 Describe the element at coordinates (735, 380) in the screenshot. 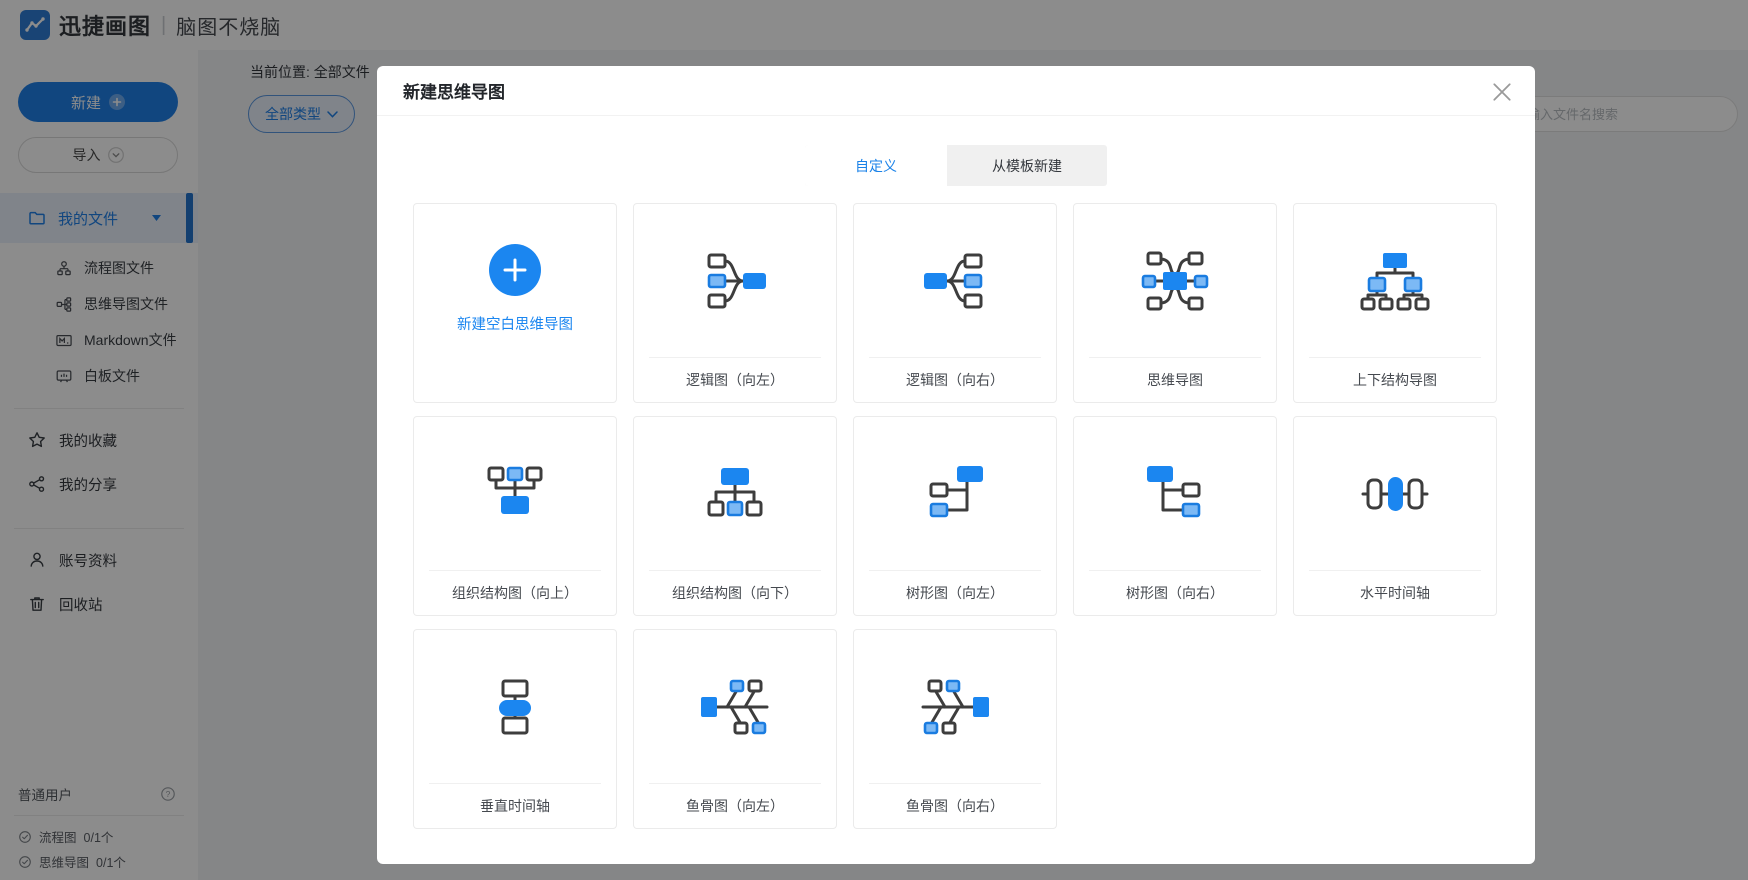

I see `card-label: 逻辑图（向左）` at that location.